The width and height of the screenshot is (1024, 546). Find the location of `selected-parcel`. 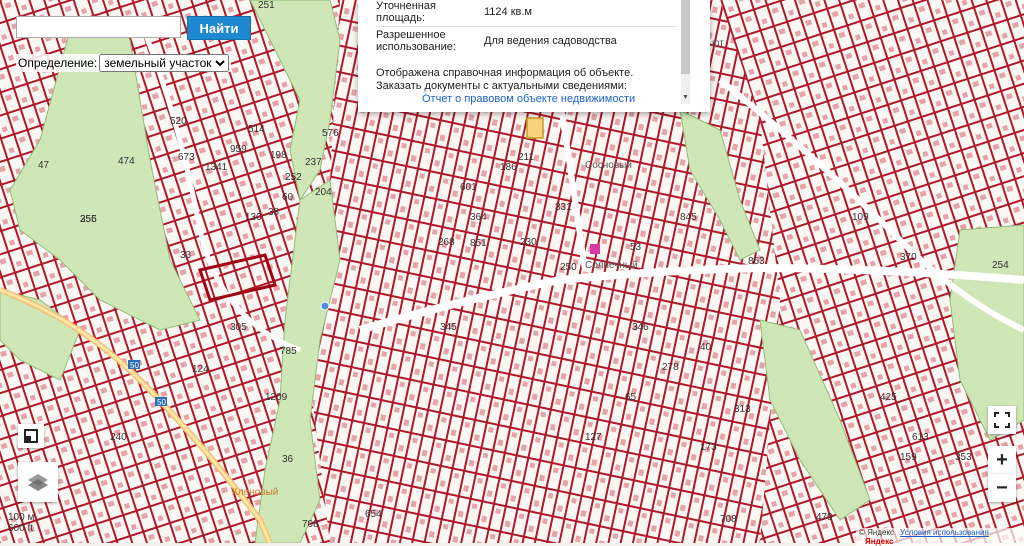

selected-parcel is located at coordinates (535, 128).